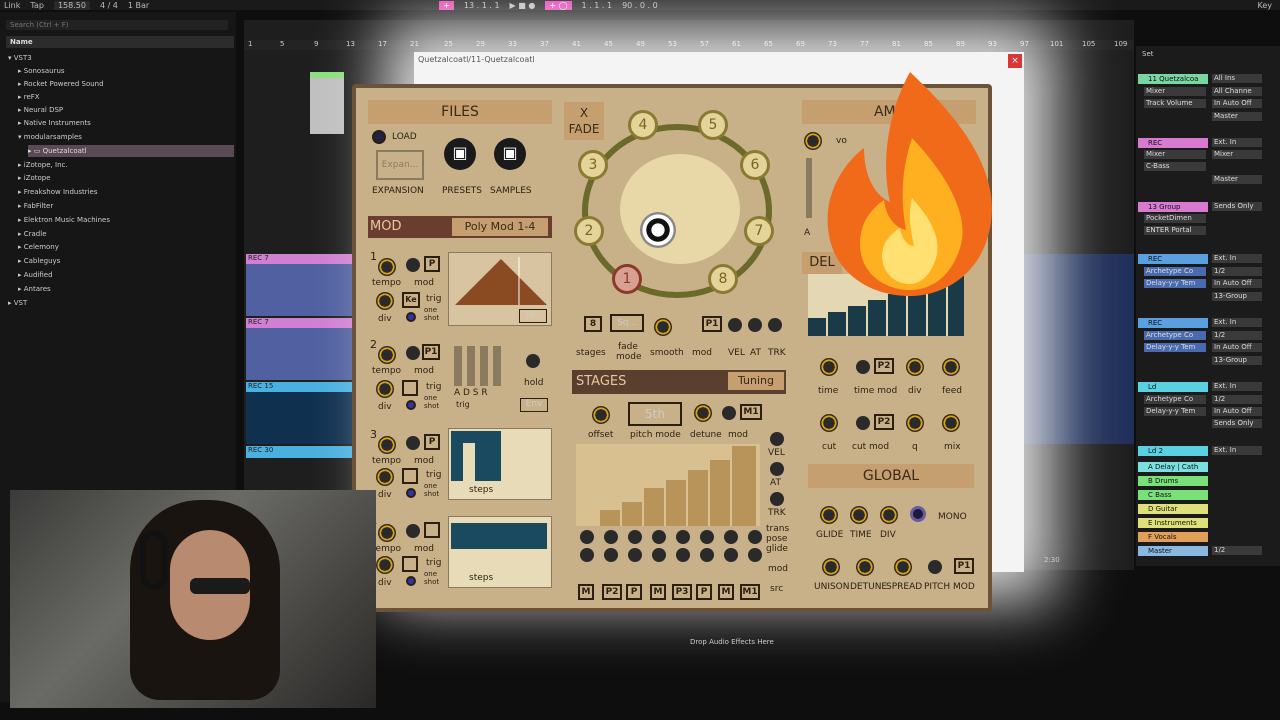 The height and width of the screenshot is (720, 1280). What do you see at coordinates (117, 25) in the screenshot?
I see `search-input: Search (Ctrl + F)` at bounding box center [117, 25].